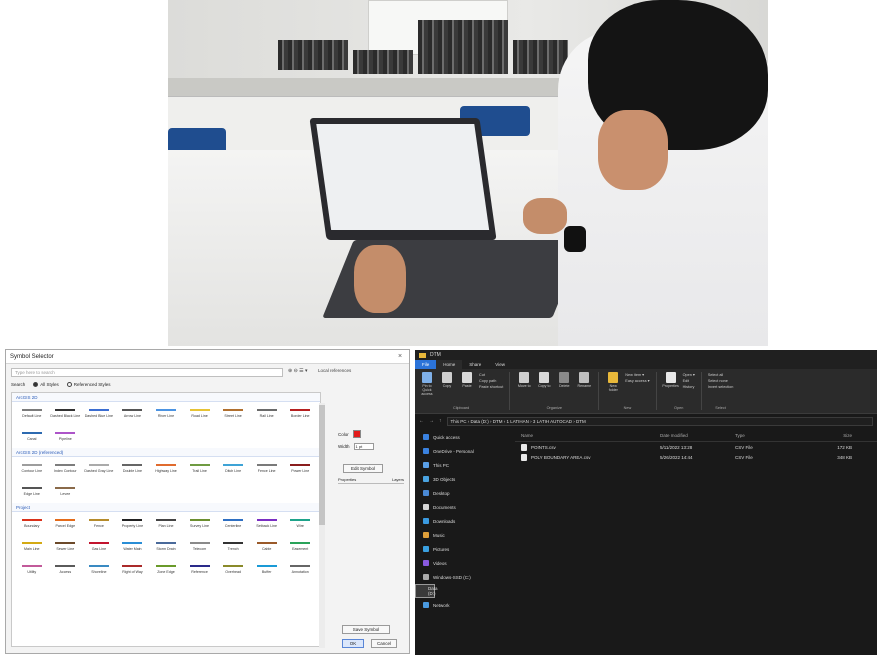 The width and height of the screenshot is (882, 656). I want to click on symbol-item: Property Line, so click(133, 525).